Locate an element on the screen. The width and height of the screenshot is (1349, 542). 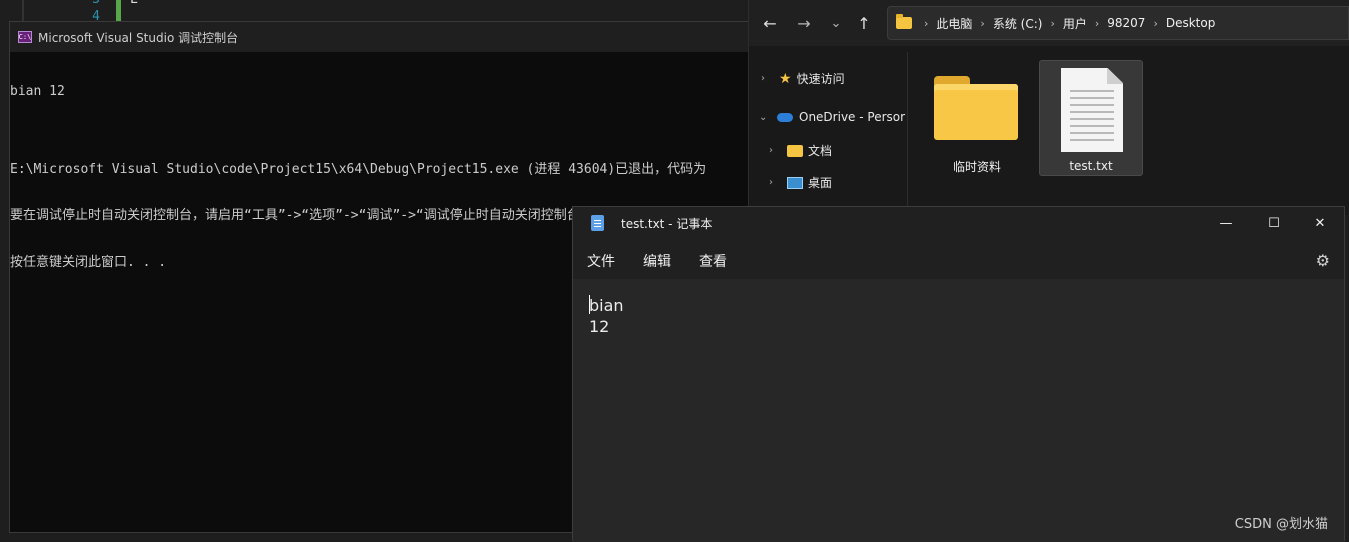
file-item-text-file: test.txt is located at coordinates (1091, 118).